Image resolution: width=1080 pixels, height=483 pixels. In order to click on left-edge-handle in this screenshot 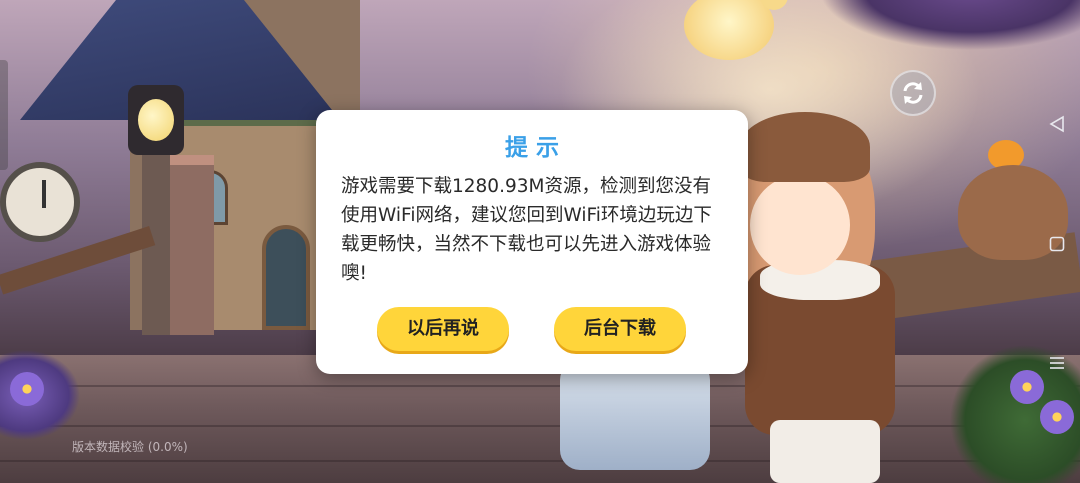, I will do `click(4, 115)`.